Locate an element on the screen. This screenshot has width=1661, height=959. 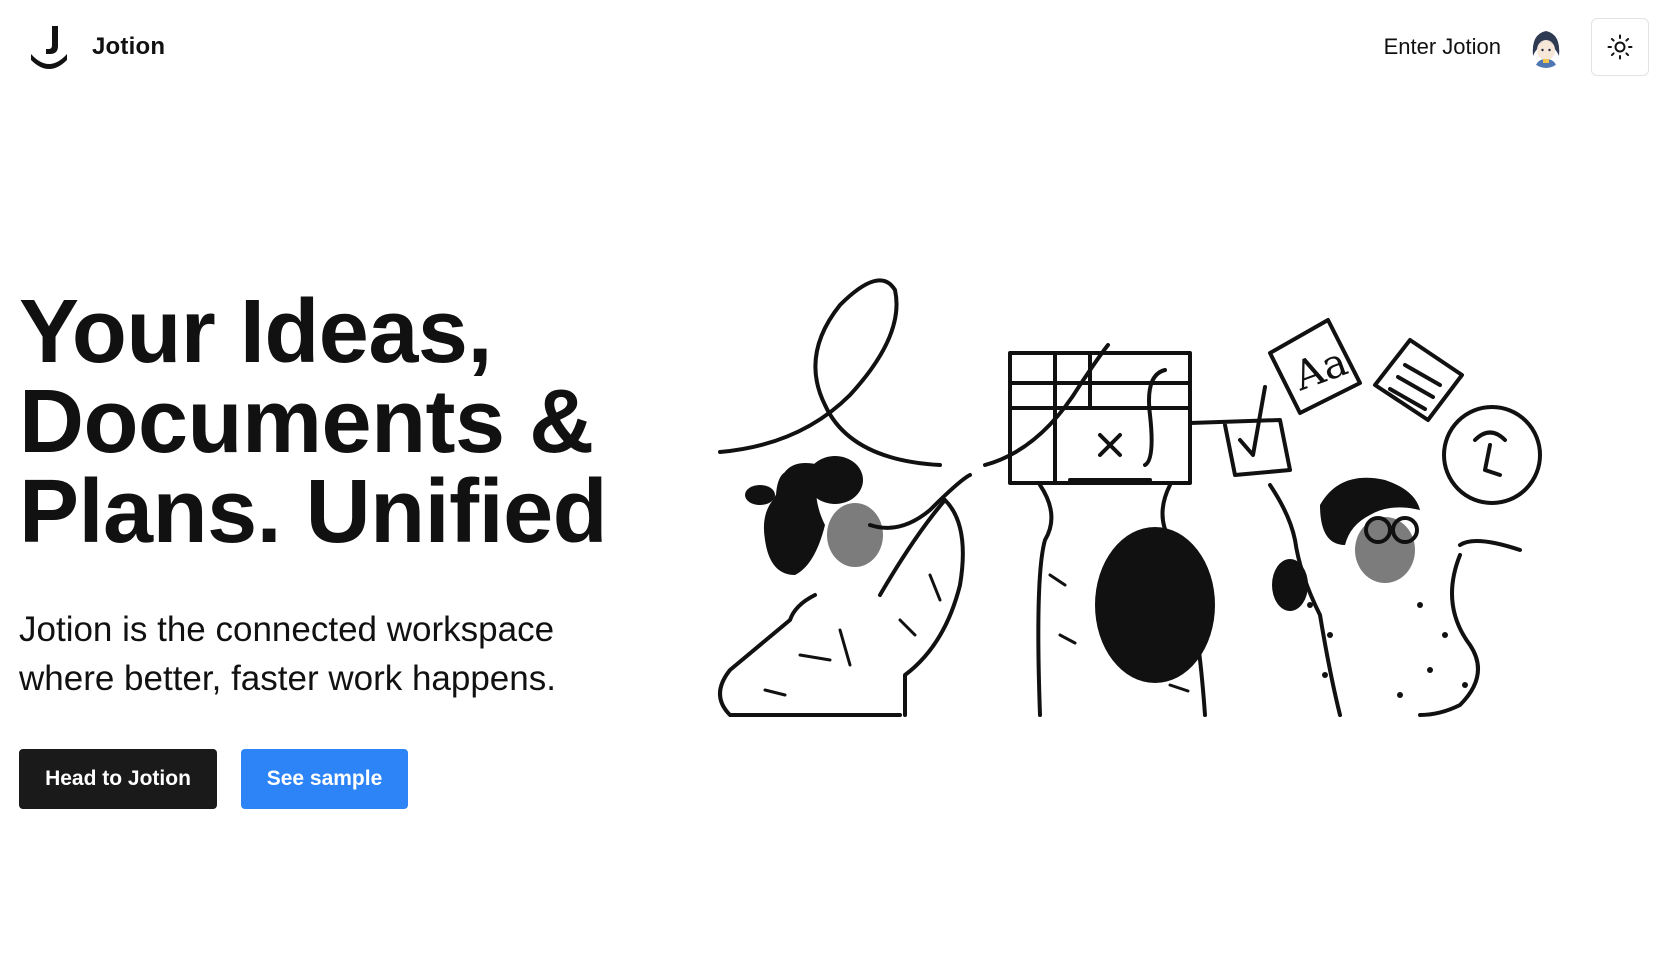
headline-line: Plans. Unified is located at coordinates (313, 512).